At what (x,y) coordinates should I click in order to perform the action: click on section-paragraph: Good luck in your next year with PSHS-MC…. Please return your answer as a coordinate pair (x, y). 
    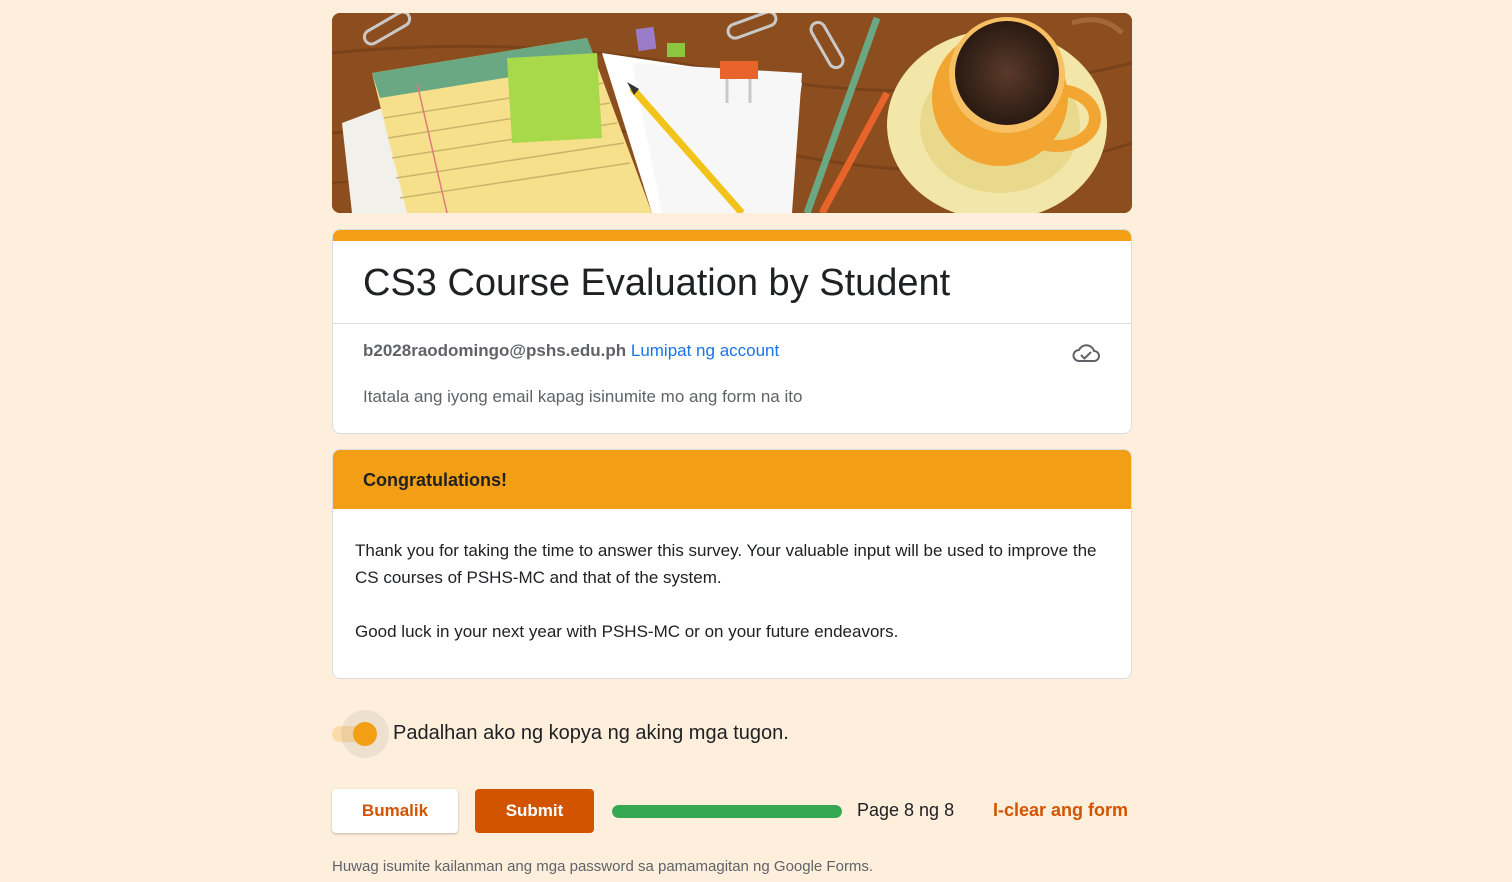
    Looking at the image, I should click on (627, 631).